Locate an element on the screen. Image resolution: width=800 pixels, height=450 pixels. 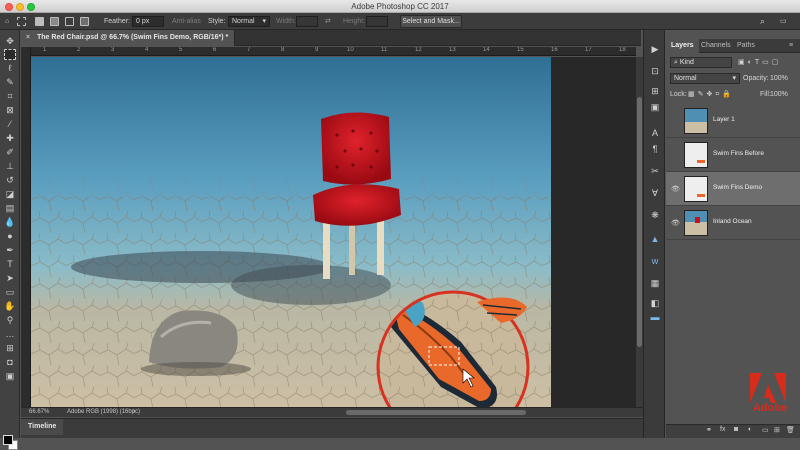
lasso-tool-icon: ℓ is located at coordinates (10, 68).